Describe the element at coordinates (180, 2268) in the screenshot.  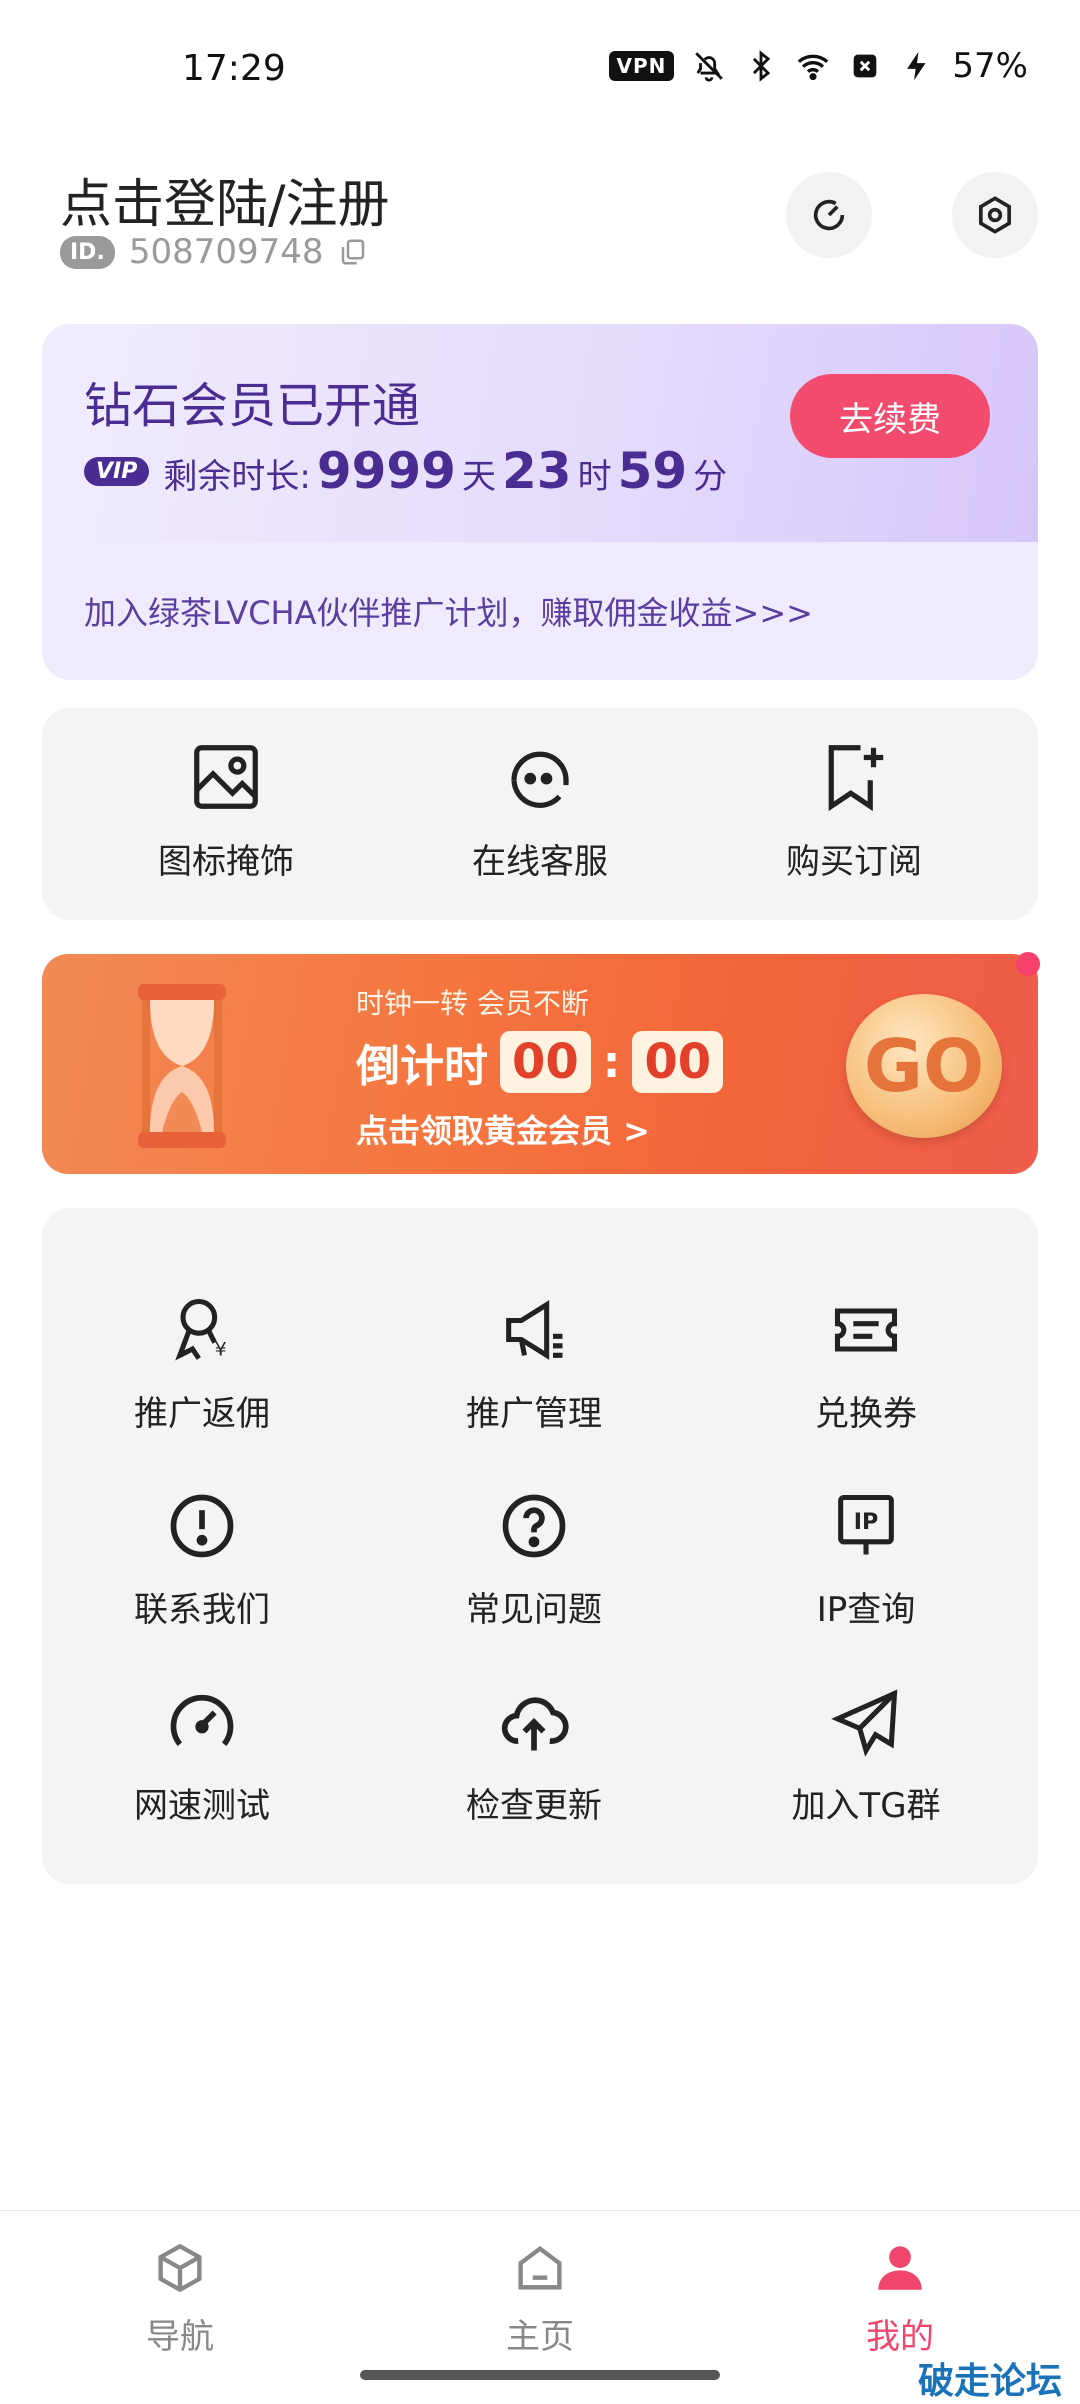
I see `cube-icon` at that location.